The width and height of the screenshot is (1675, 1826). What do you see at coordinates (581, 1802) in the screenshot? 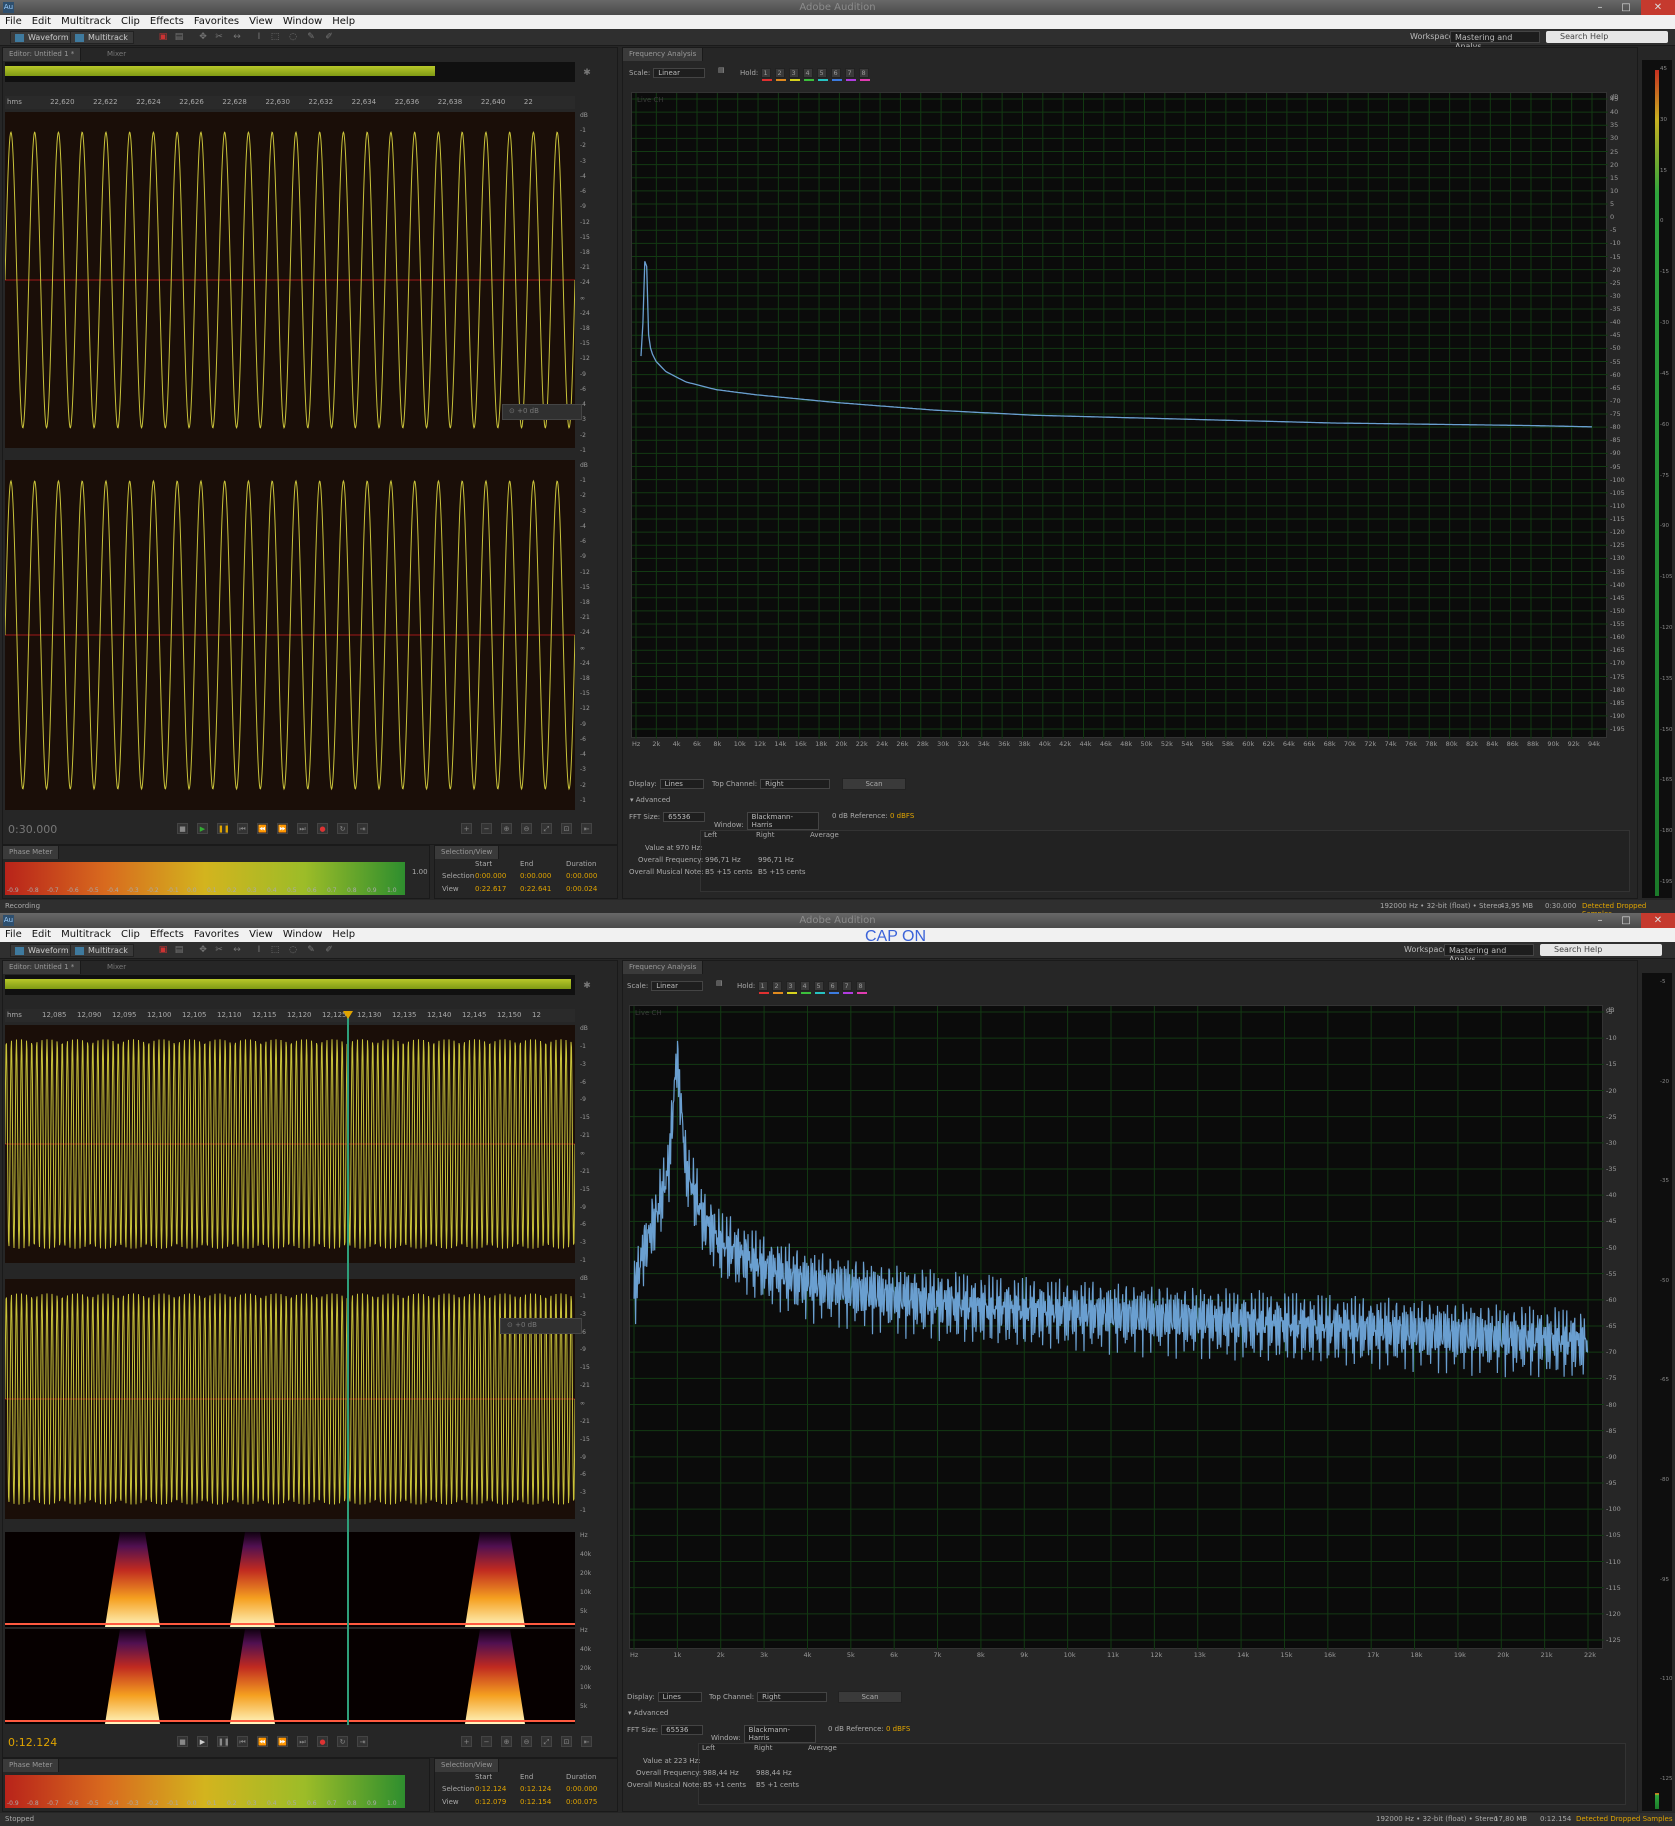
I see `view-duration: 0:00.075` at bounding box center [581, 1802].